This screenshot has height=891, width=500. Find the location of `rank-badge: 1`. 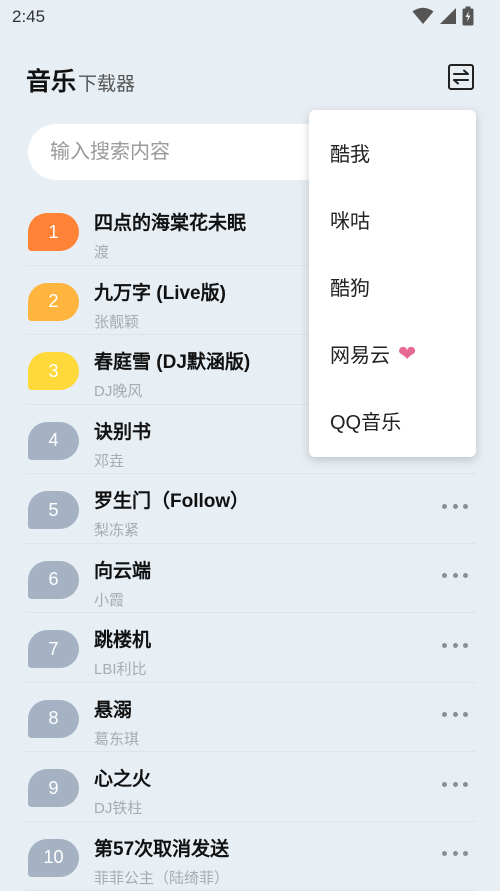

rank-badge: 1 is located at coordinates (53, 232).